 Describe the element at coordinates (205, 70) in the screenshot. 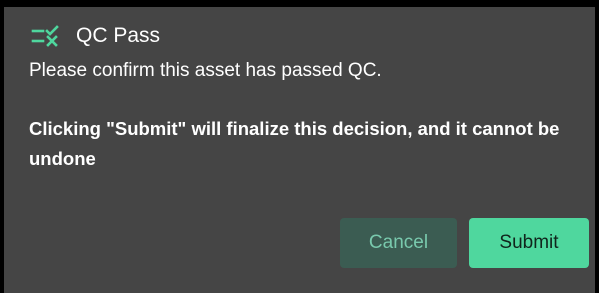

I see `dialog-subtitle: Please confirm this asset has passed QC.` at that location.